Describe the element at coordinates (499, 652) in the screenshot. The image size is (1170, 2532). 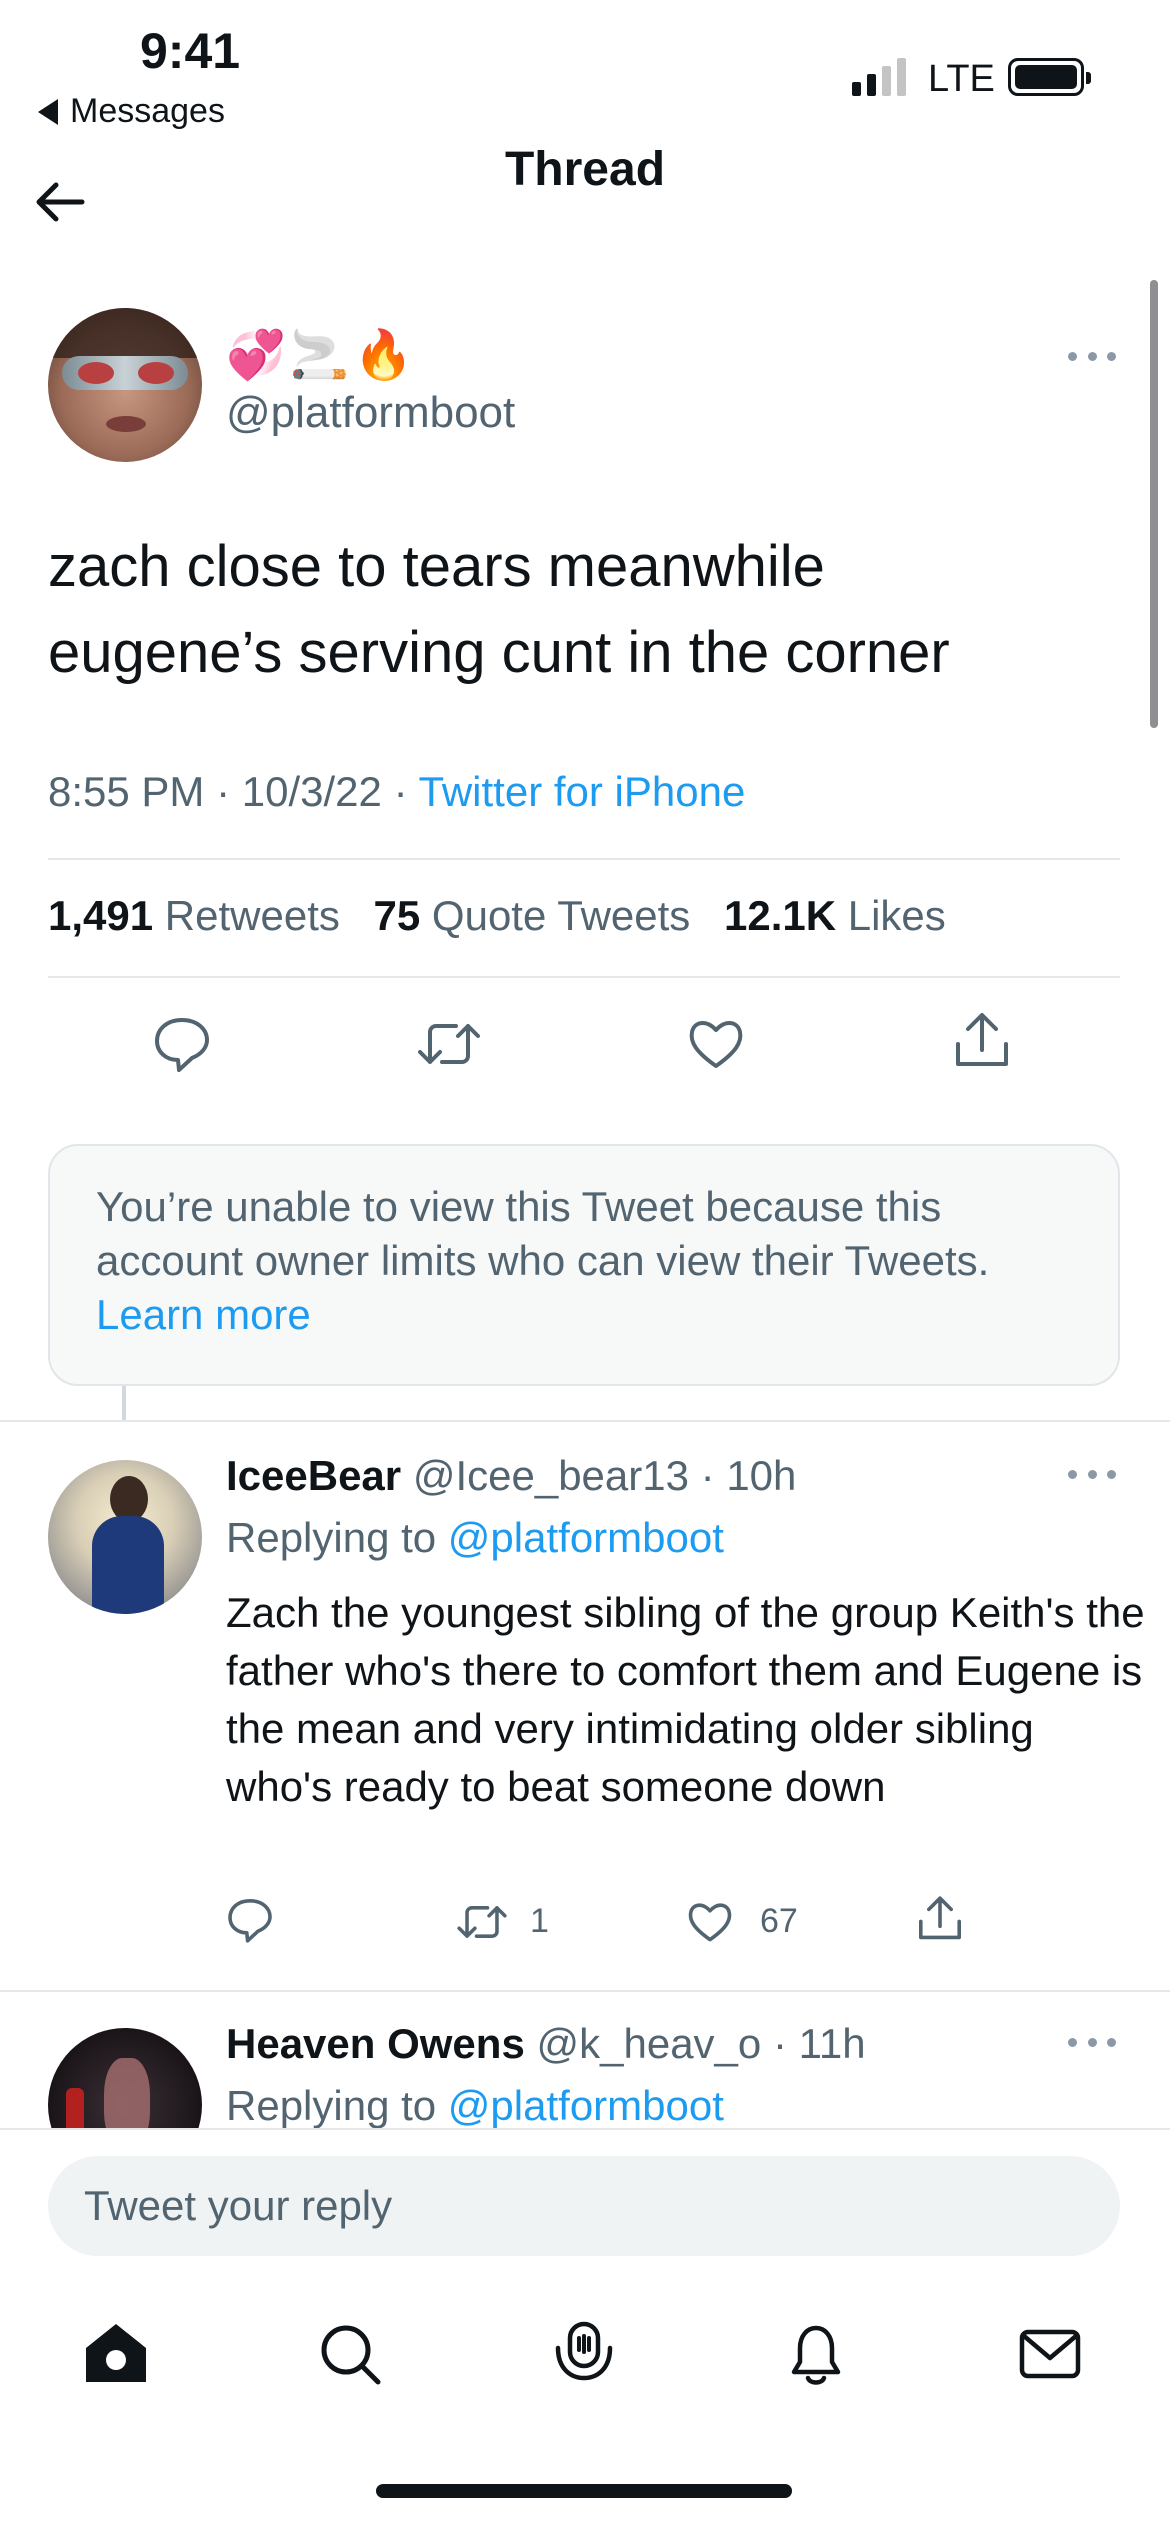
I see `tweet-text-line: eugene’s serving cunt in the corner` at that location.